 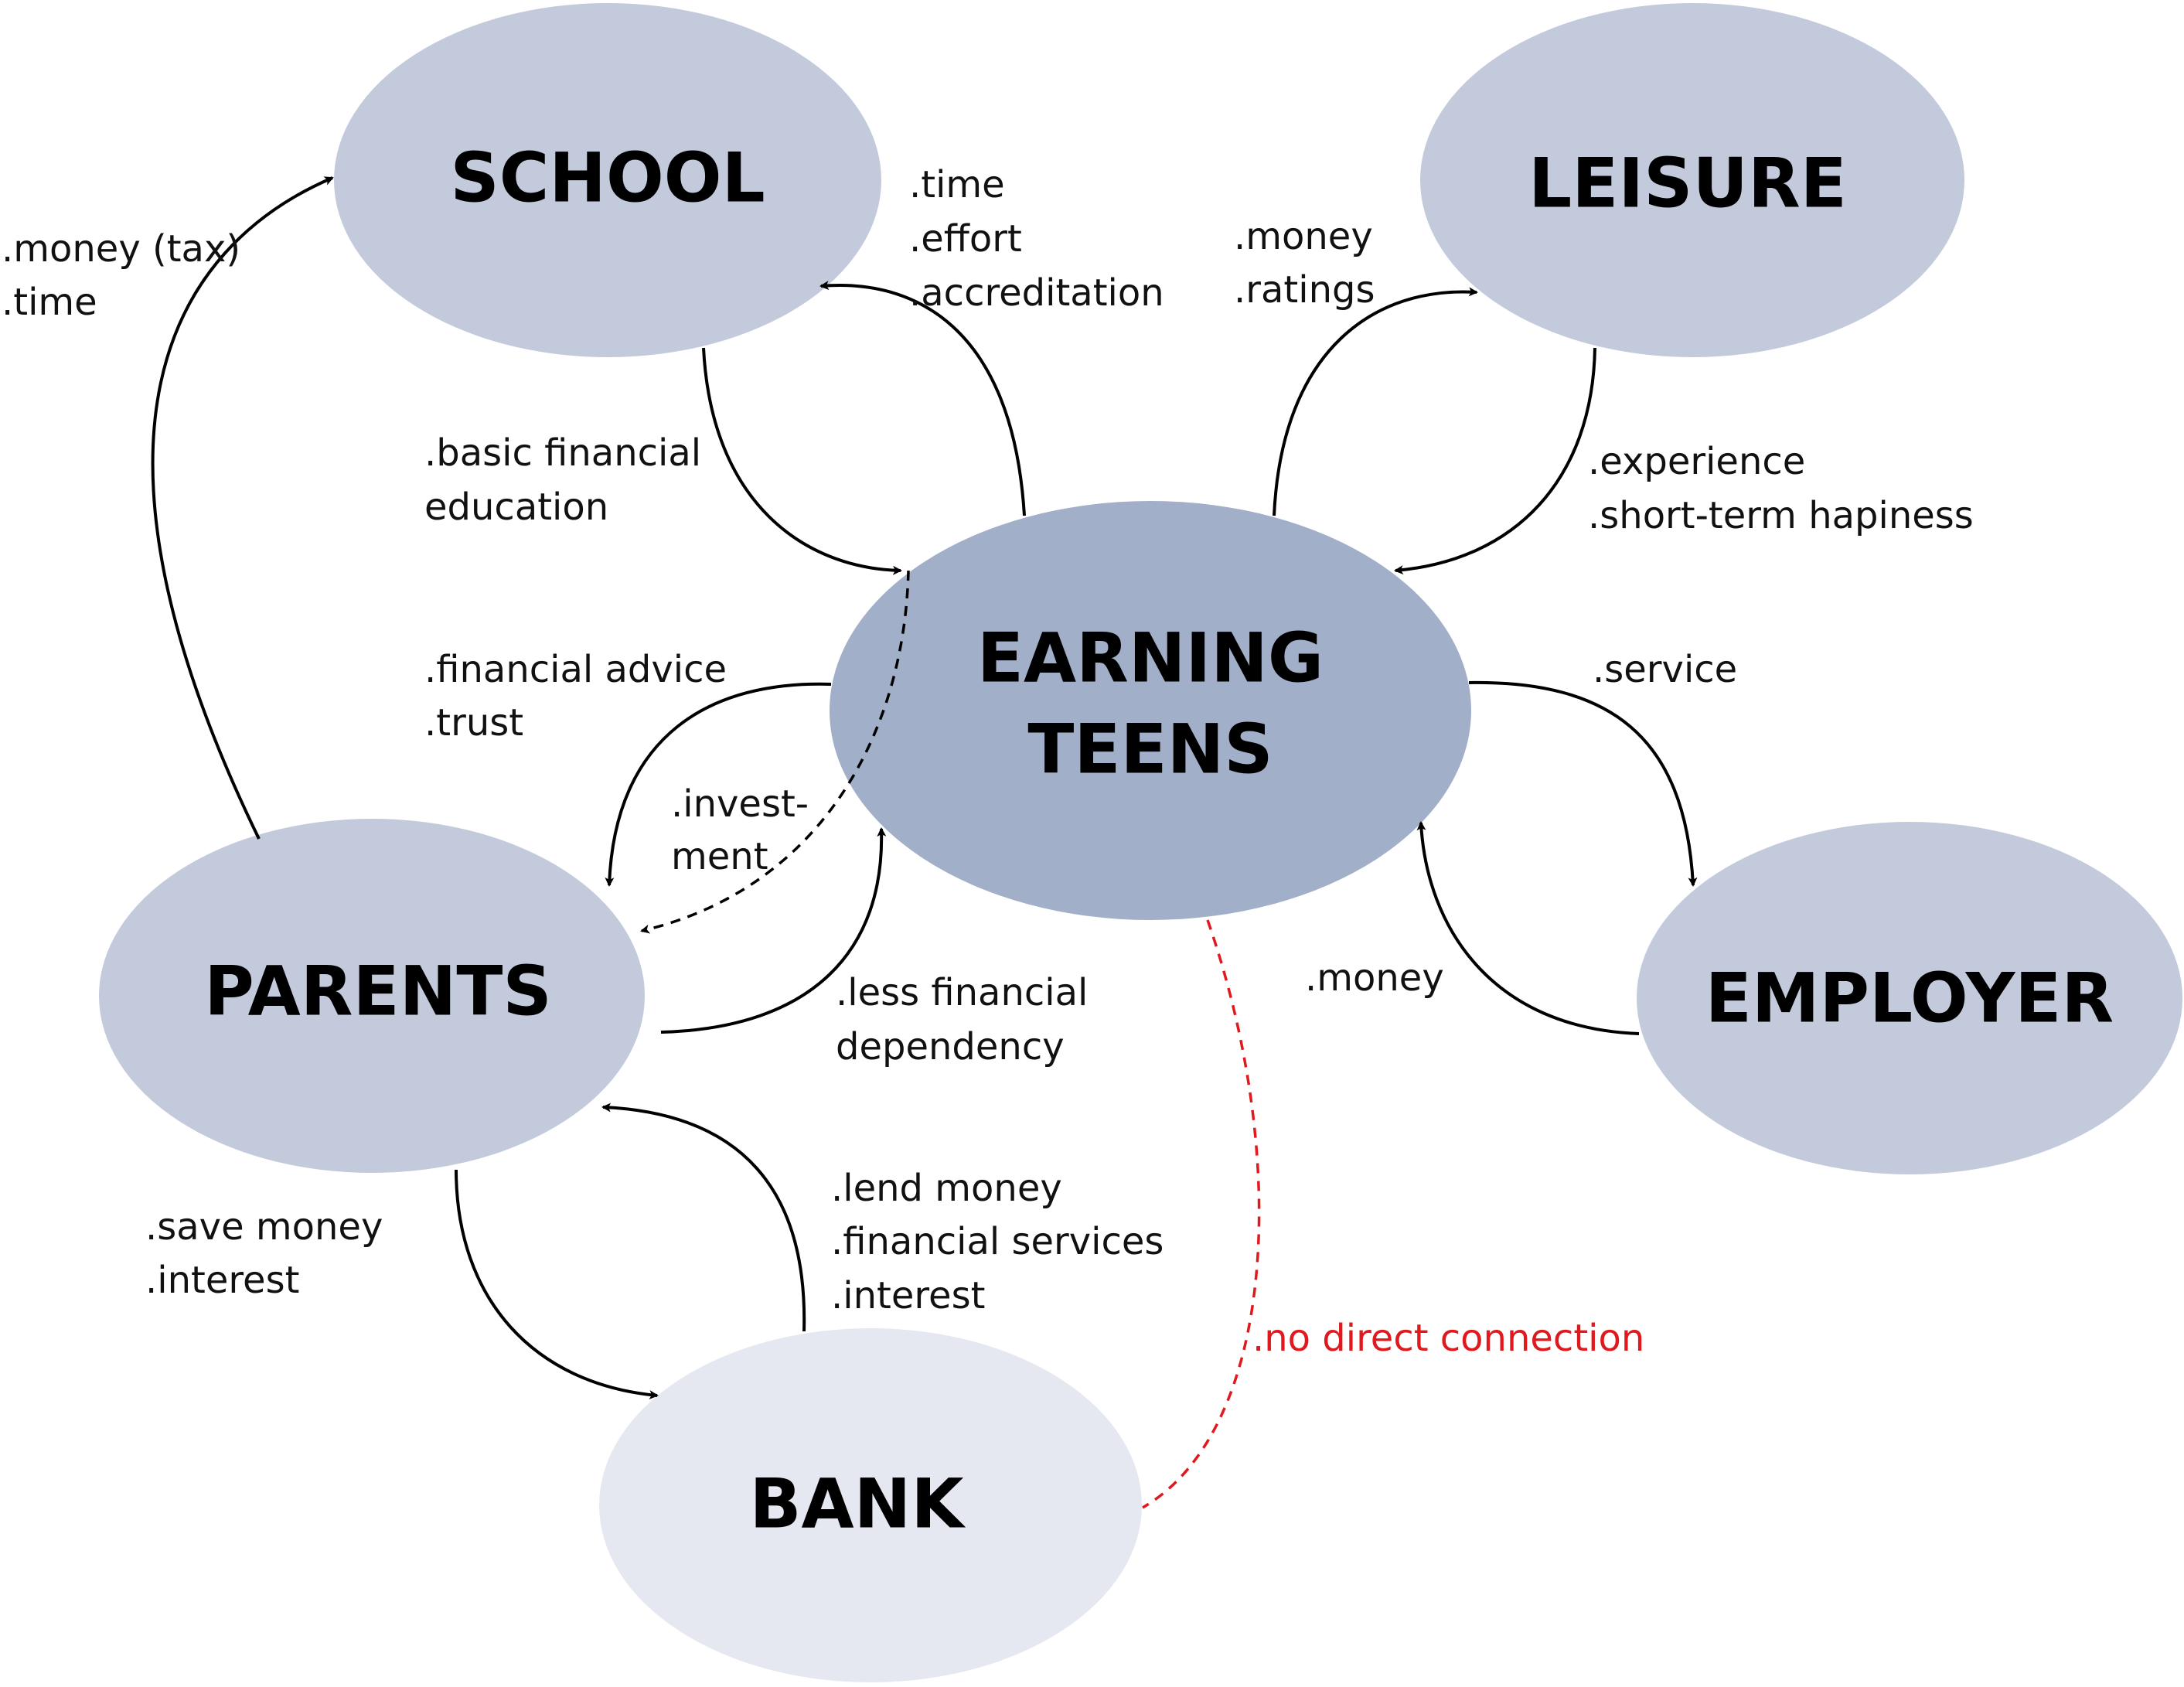 I want to click on node-school: SCHOOL, so click(x=607, y=180).